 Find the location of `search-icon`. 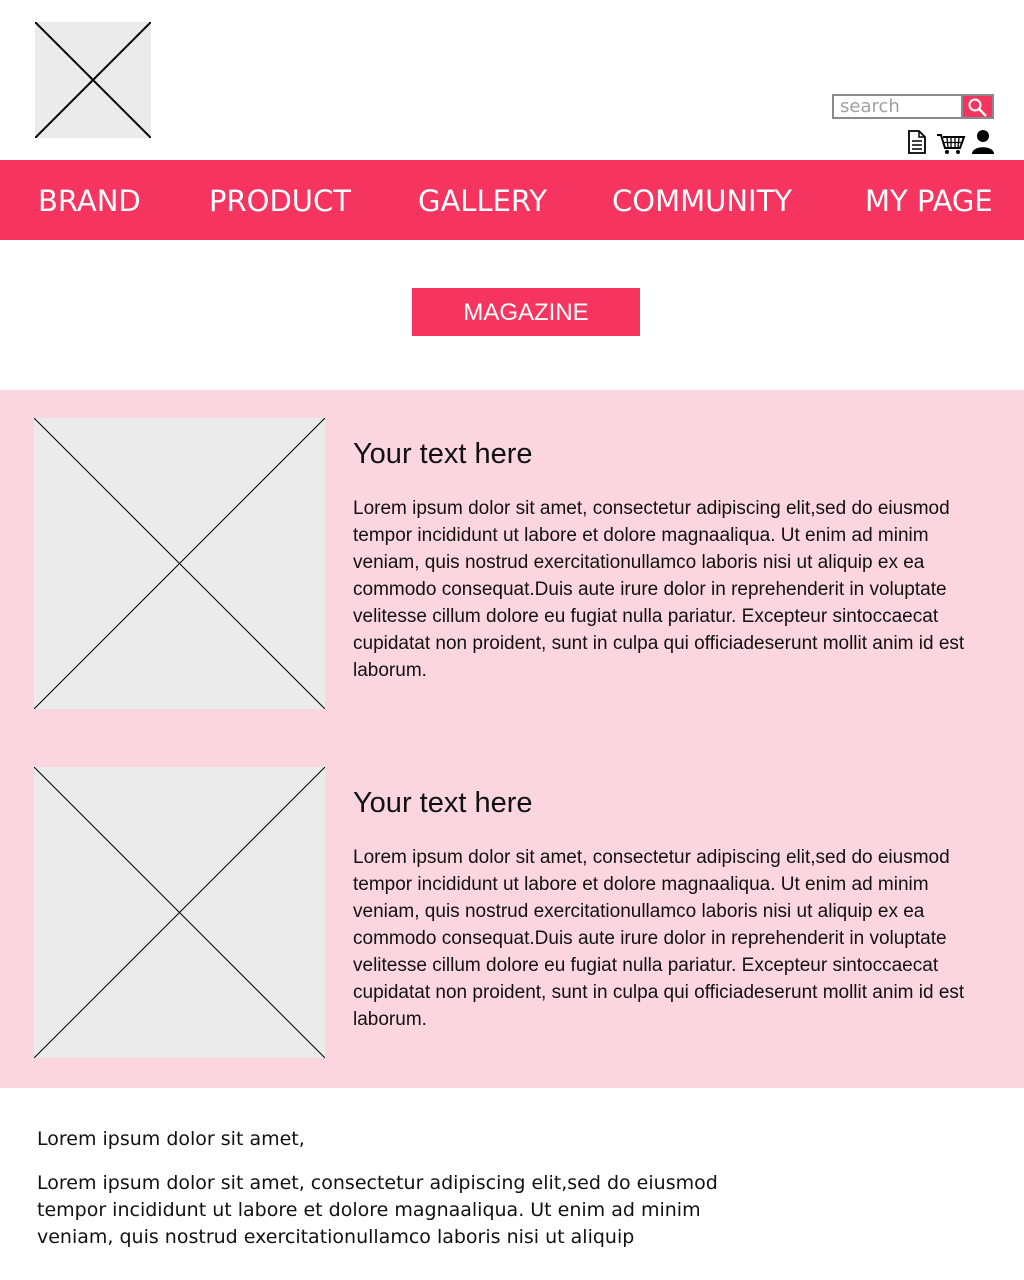

search-icon is located at coordinates (977, 107).